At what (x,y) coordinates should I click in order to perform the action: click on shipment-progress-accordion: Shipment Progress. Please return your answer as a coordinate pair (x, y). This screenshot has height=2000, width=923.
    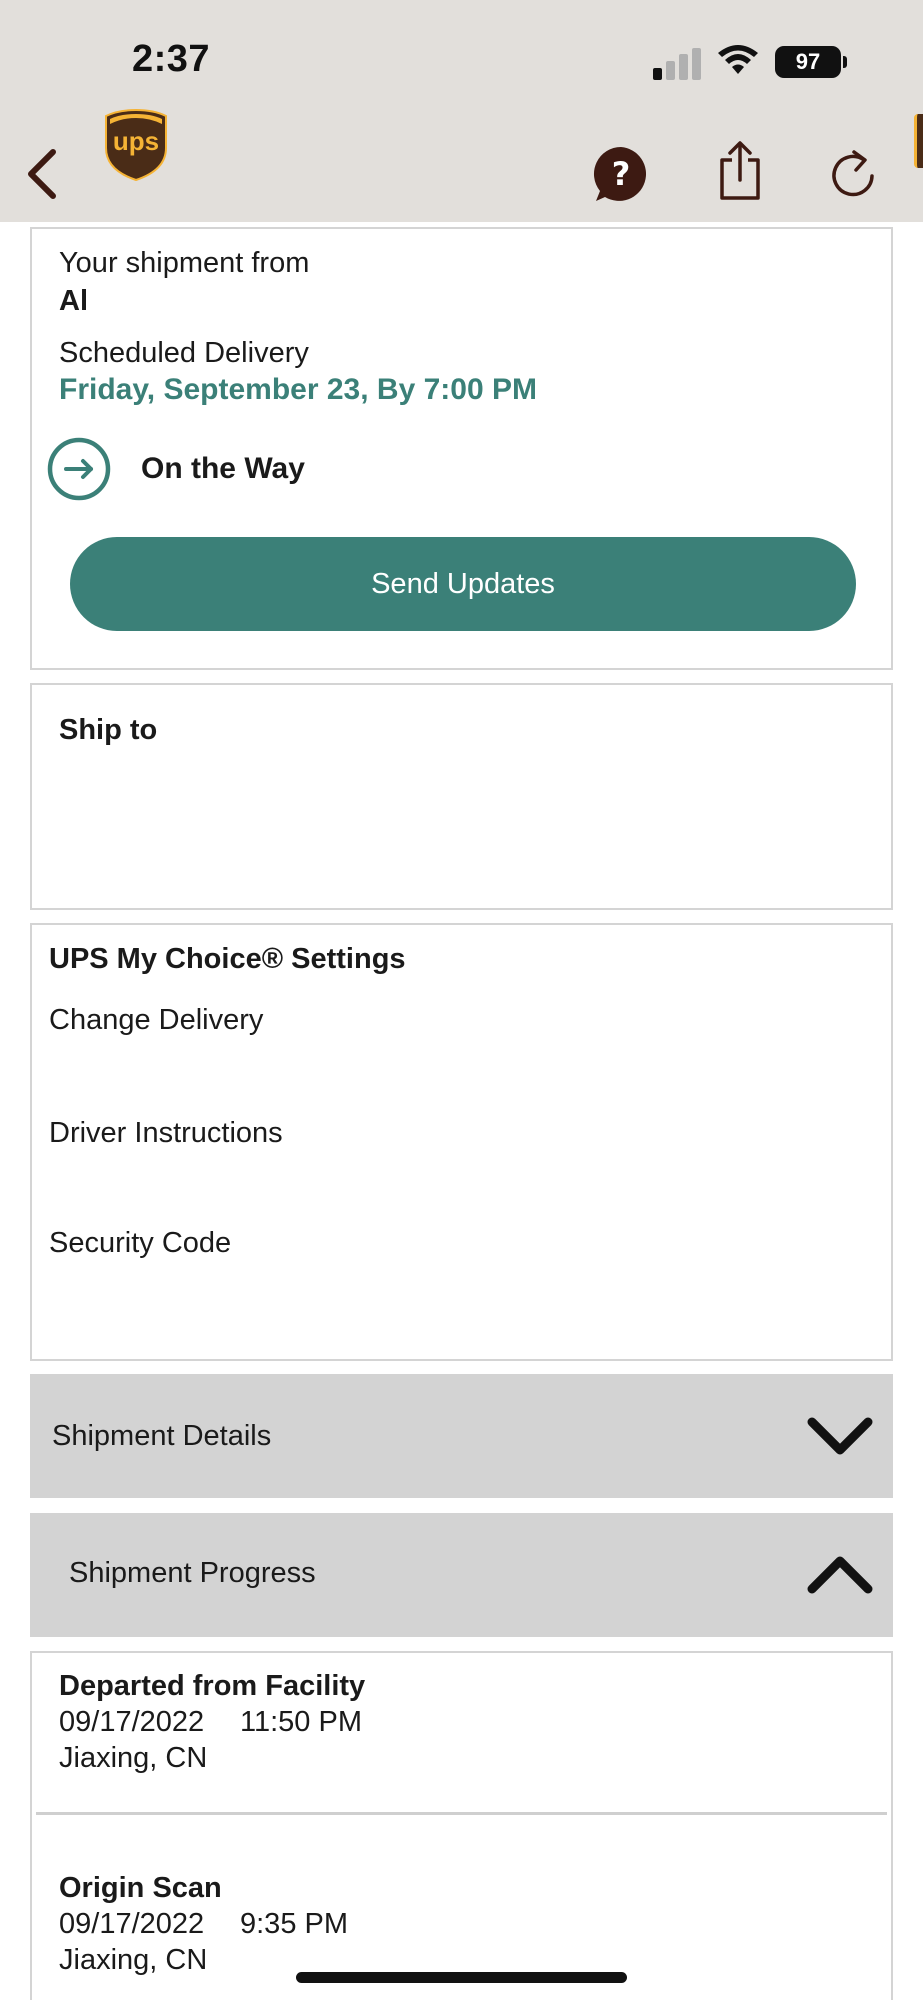
    Looking at the image, I should click on (461, 1575).